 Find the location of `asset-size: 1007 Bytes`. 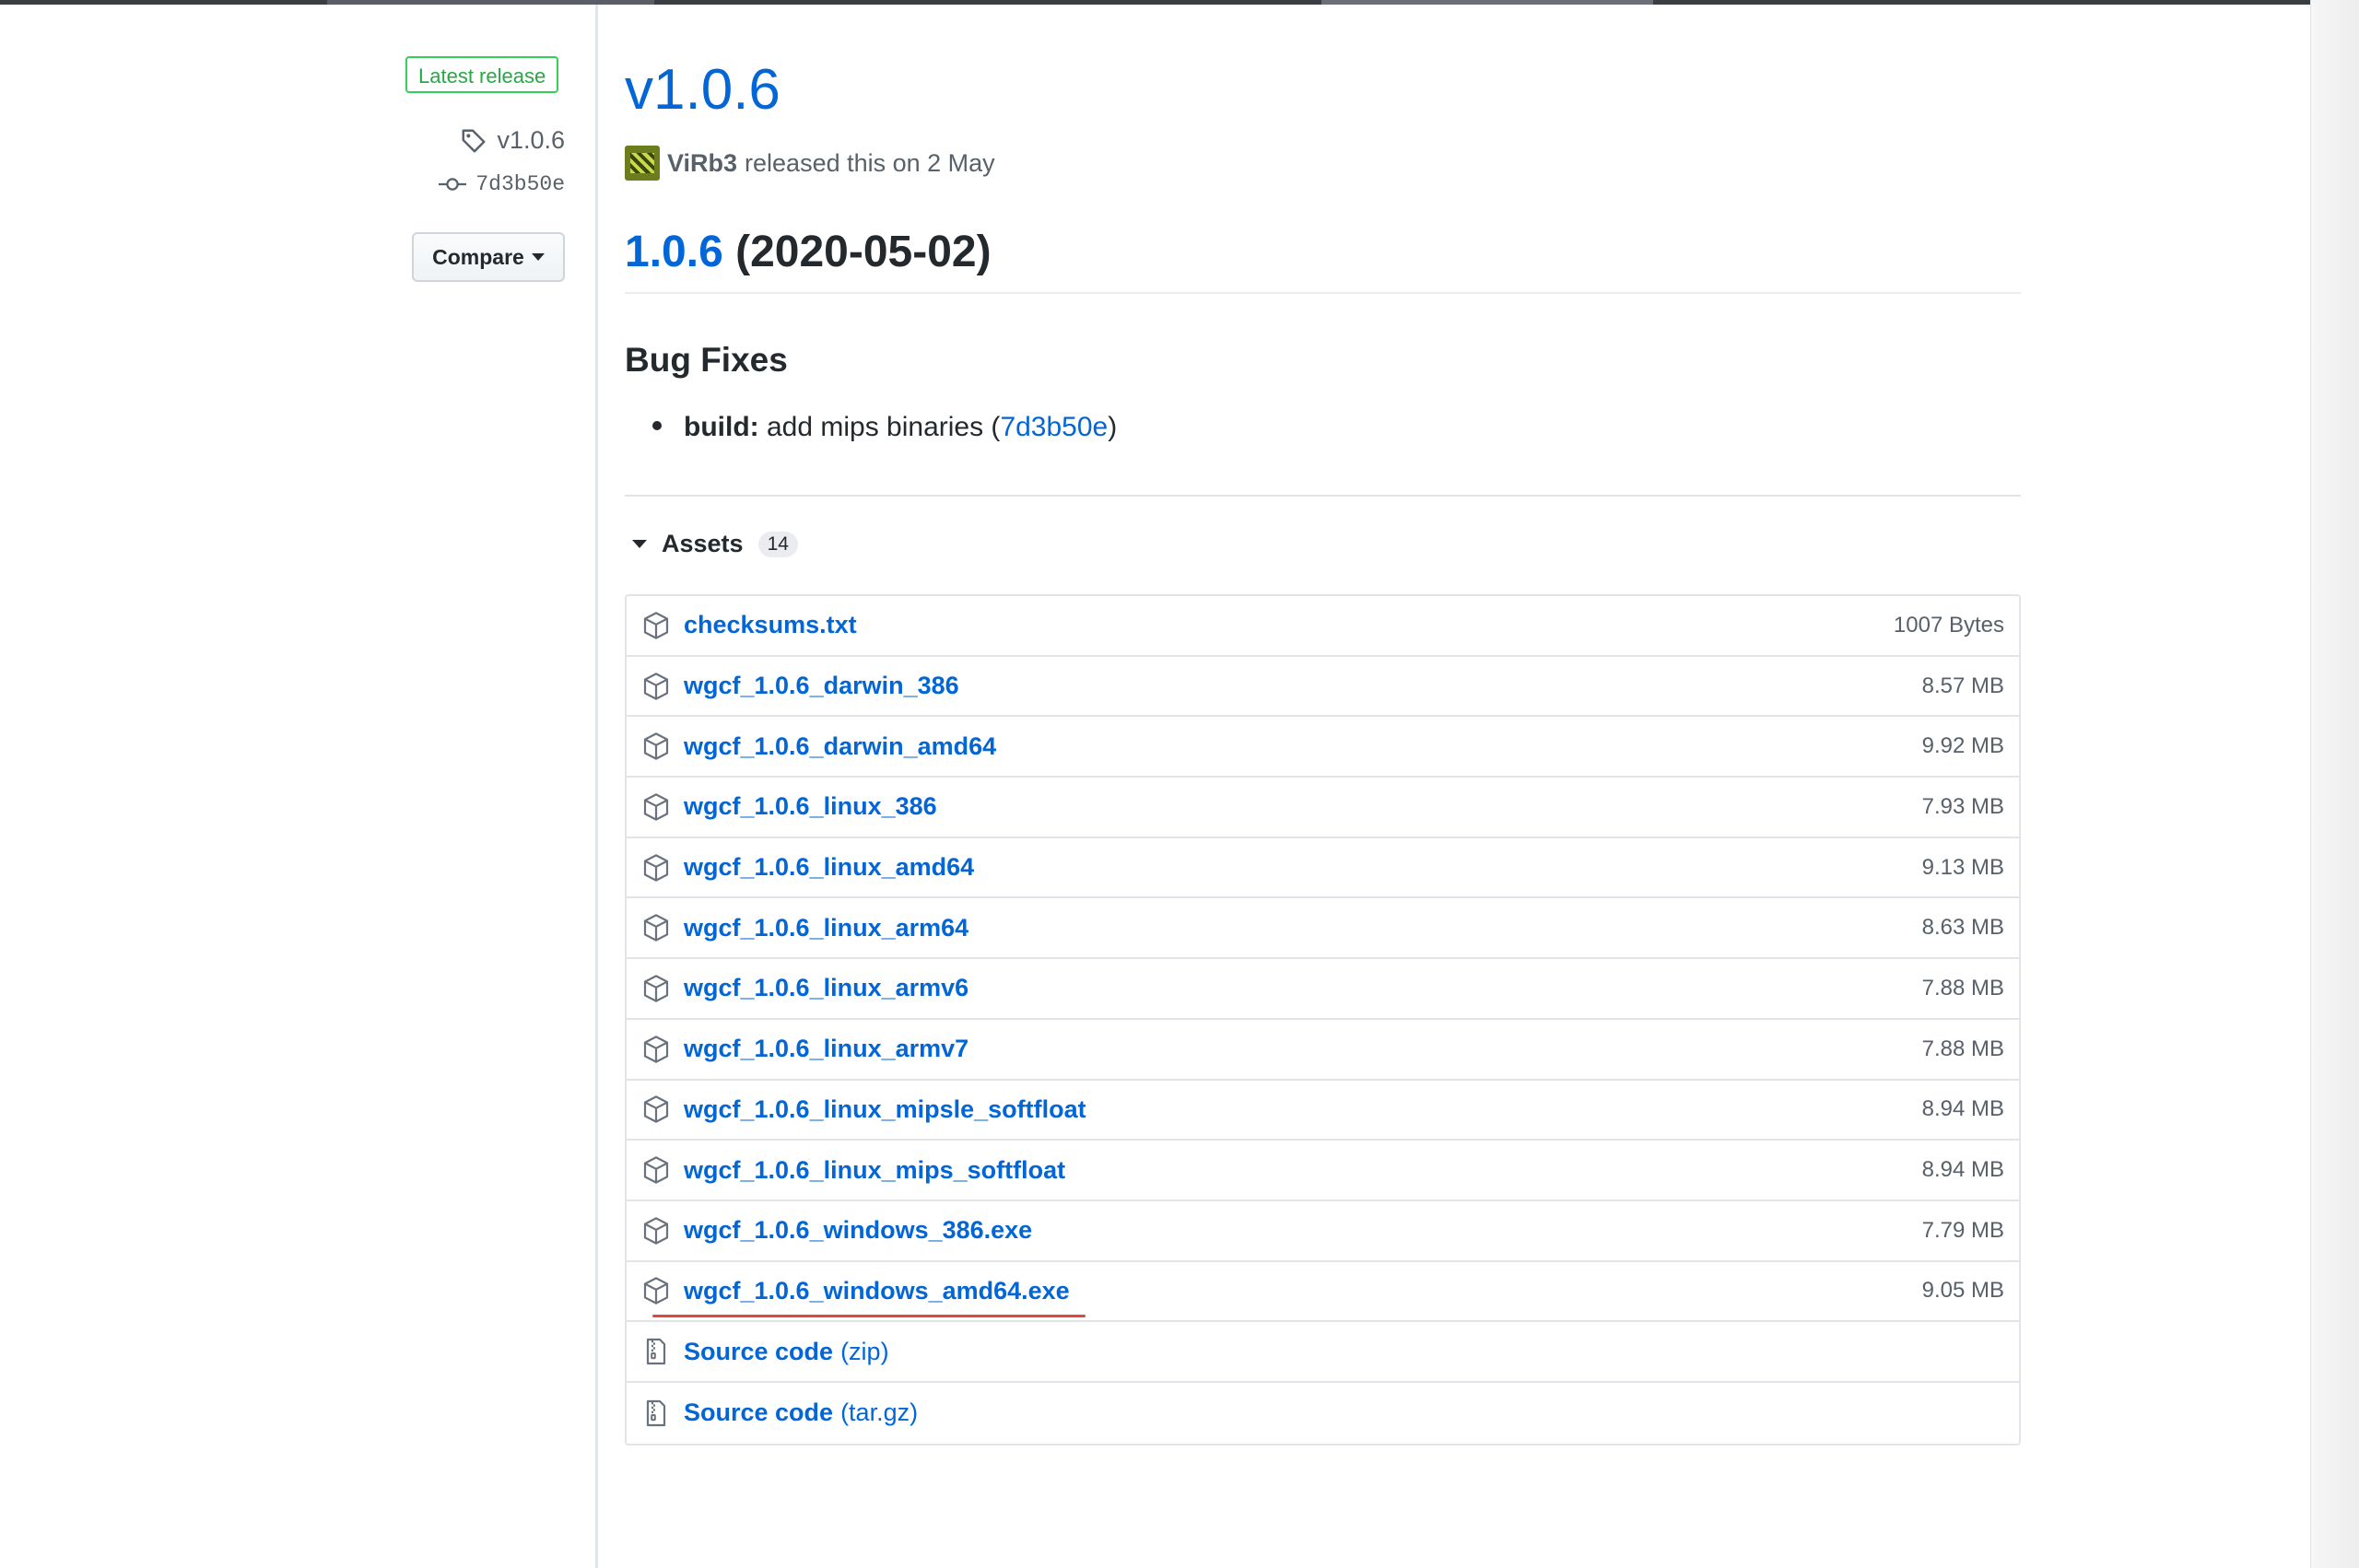

asset-size: 1007 Bytes is located at coordinates (1948, 625).